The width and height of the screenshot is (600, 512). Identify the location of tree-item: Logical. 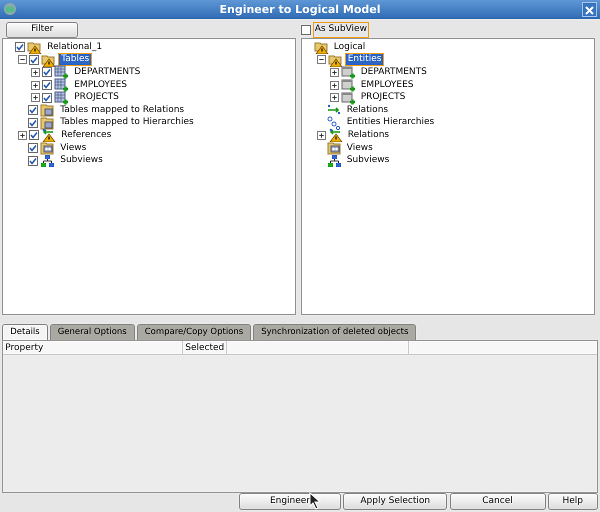
(350, 47).